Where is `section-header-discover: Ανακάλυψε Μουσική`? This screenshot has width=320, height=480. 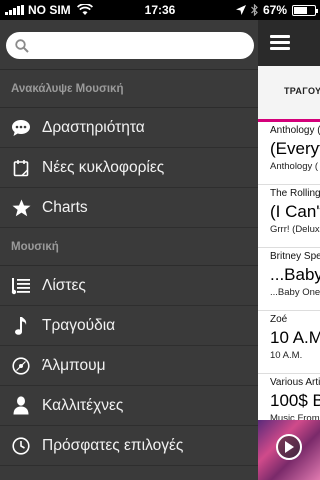
section-header-discover: Ανακάλυψε Μουσική is located at coordinates (129, 89).